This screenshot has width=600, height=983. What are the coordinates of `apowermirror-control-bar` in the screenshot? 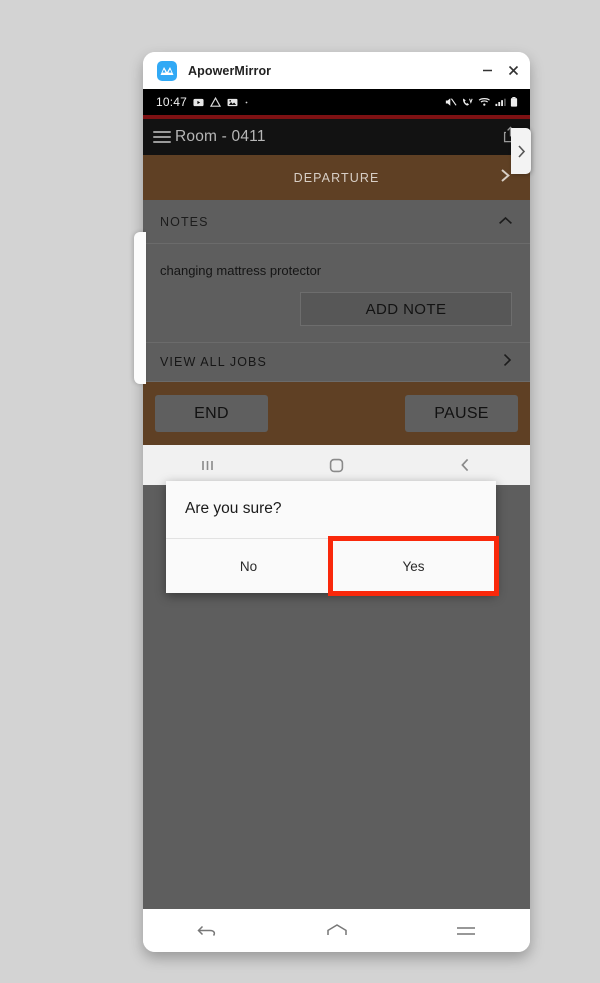 It's located at (336, 930).